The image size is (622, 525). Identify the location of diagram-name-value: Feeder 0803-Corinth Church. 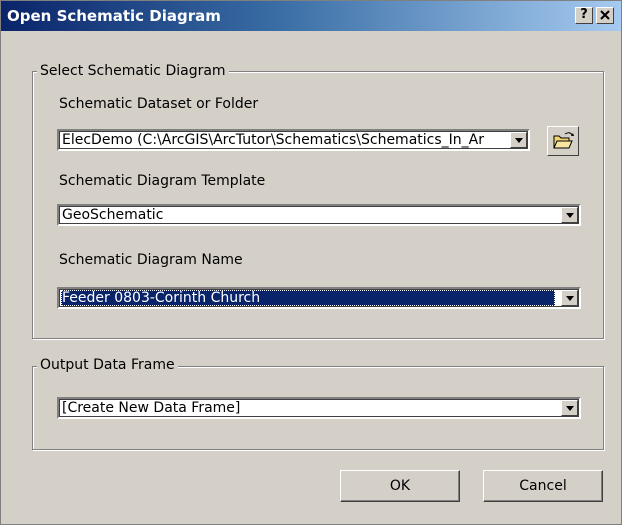
(308, 298).